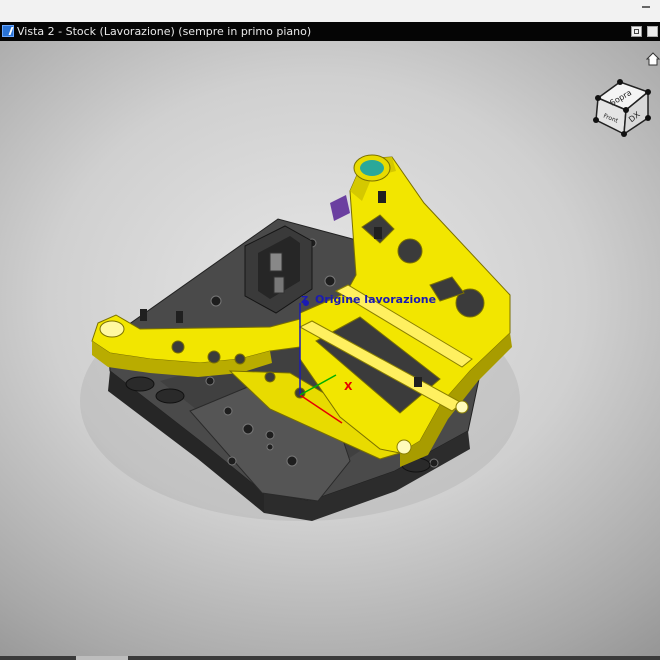  I want to click on minimize-icon, so click(646, 7).